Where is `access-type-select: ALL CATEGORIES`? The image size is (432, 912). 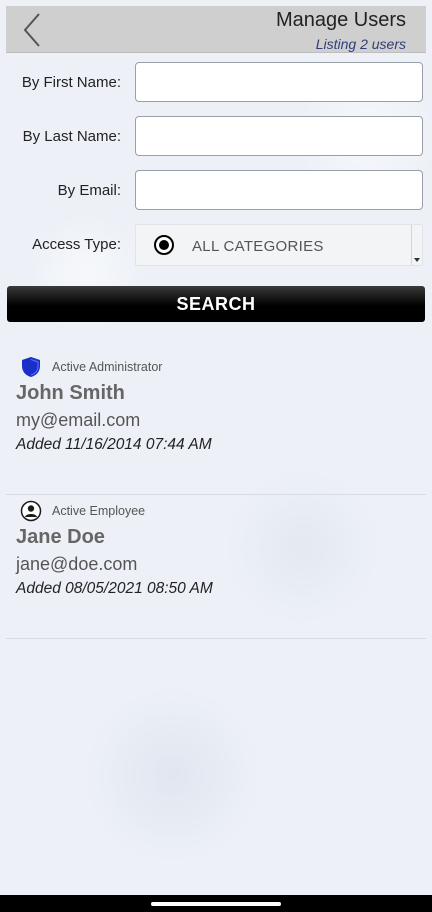
access-type-select: ALL CATEGORIES is located at coordinates (279, 245).